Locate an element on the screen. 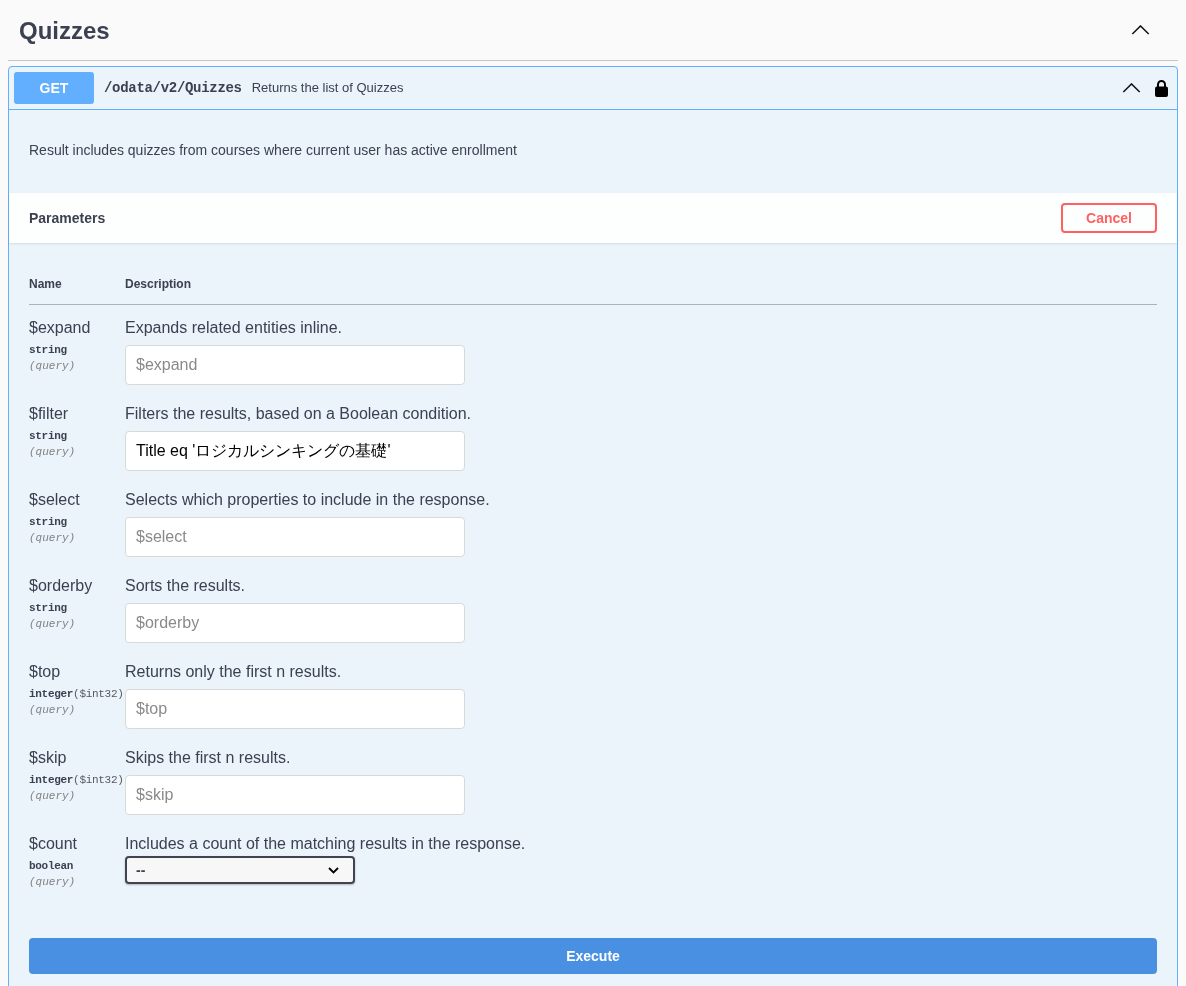 Image resolution: width=1186 pixels, height=986 pixels. parameter-description: Returns only the first n results. is located at coordinates (233, 672).